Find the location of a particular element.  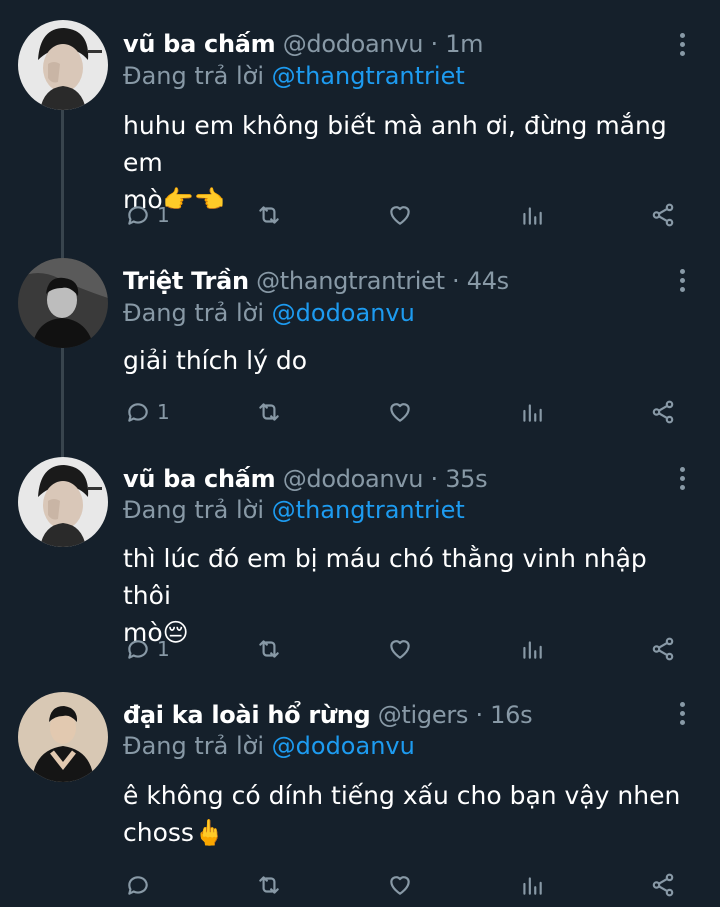

timestamp: 35s is located at coordinates (466, 479).